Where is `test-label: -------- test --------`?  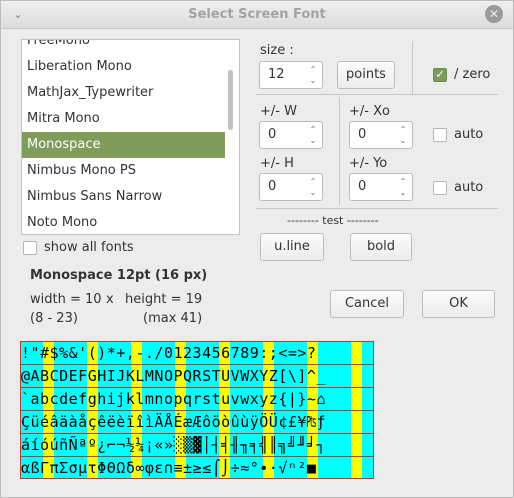 test-label: -------- test -------- is located at coordinates (333, 220).